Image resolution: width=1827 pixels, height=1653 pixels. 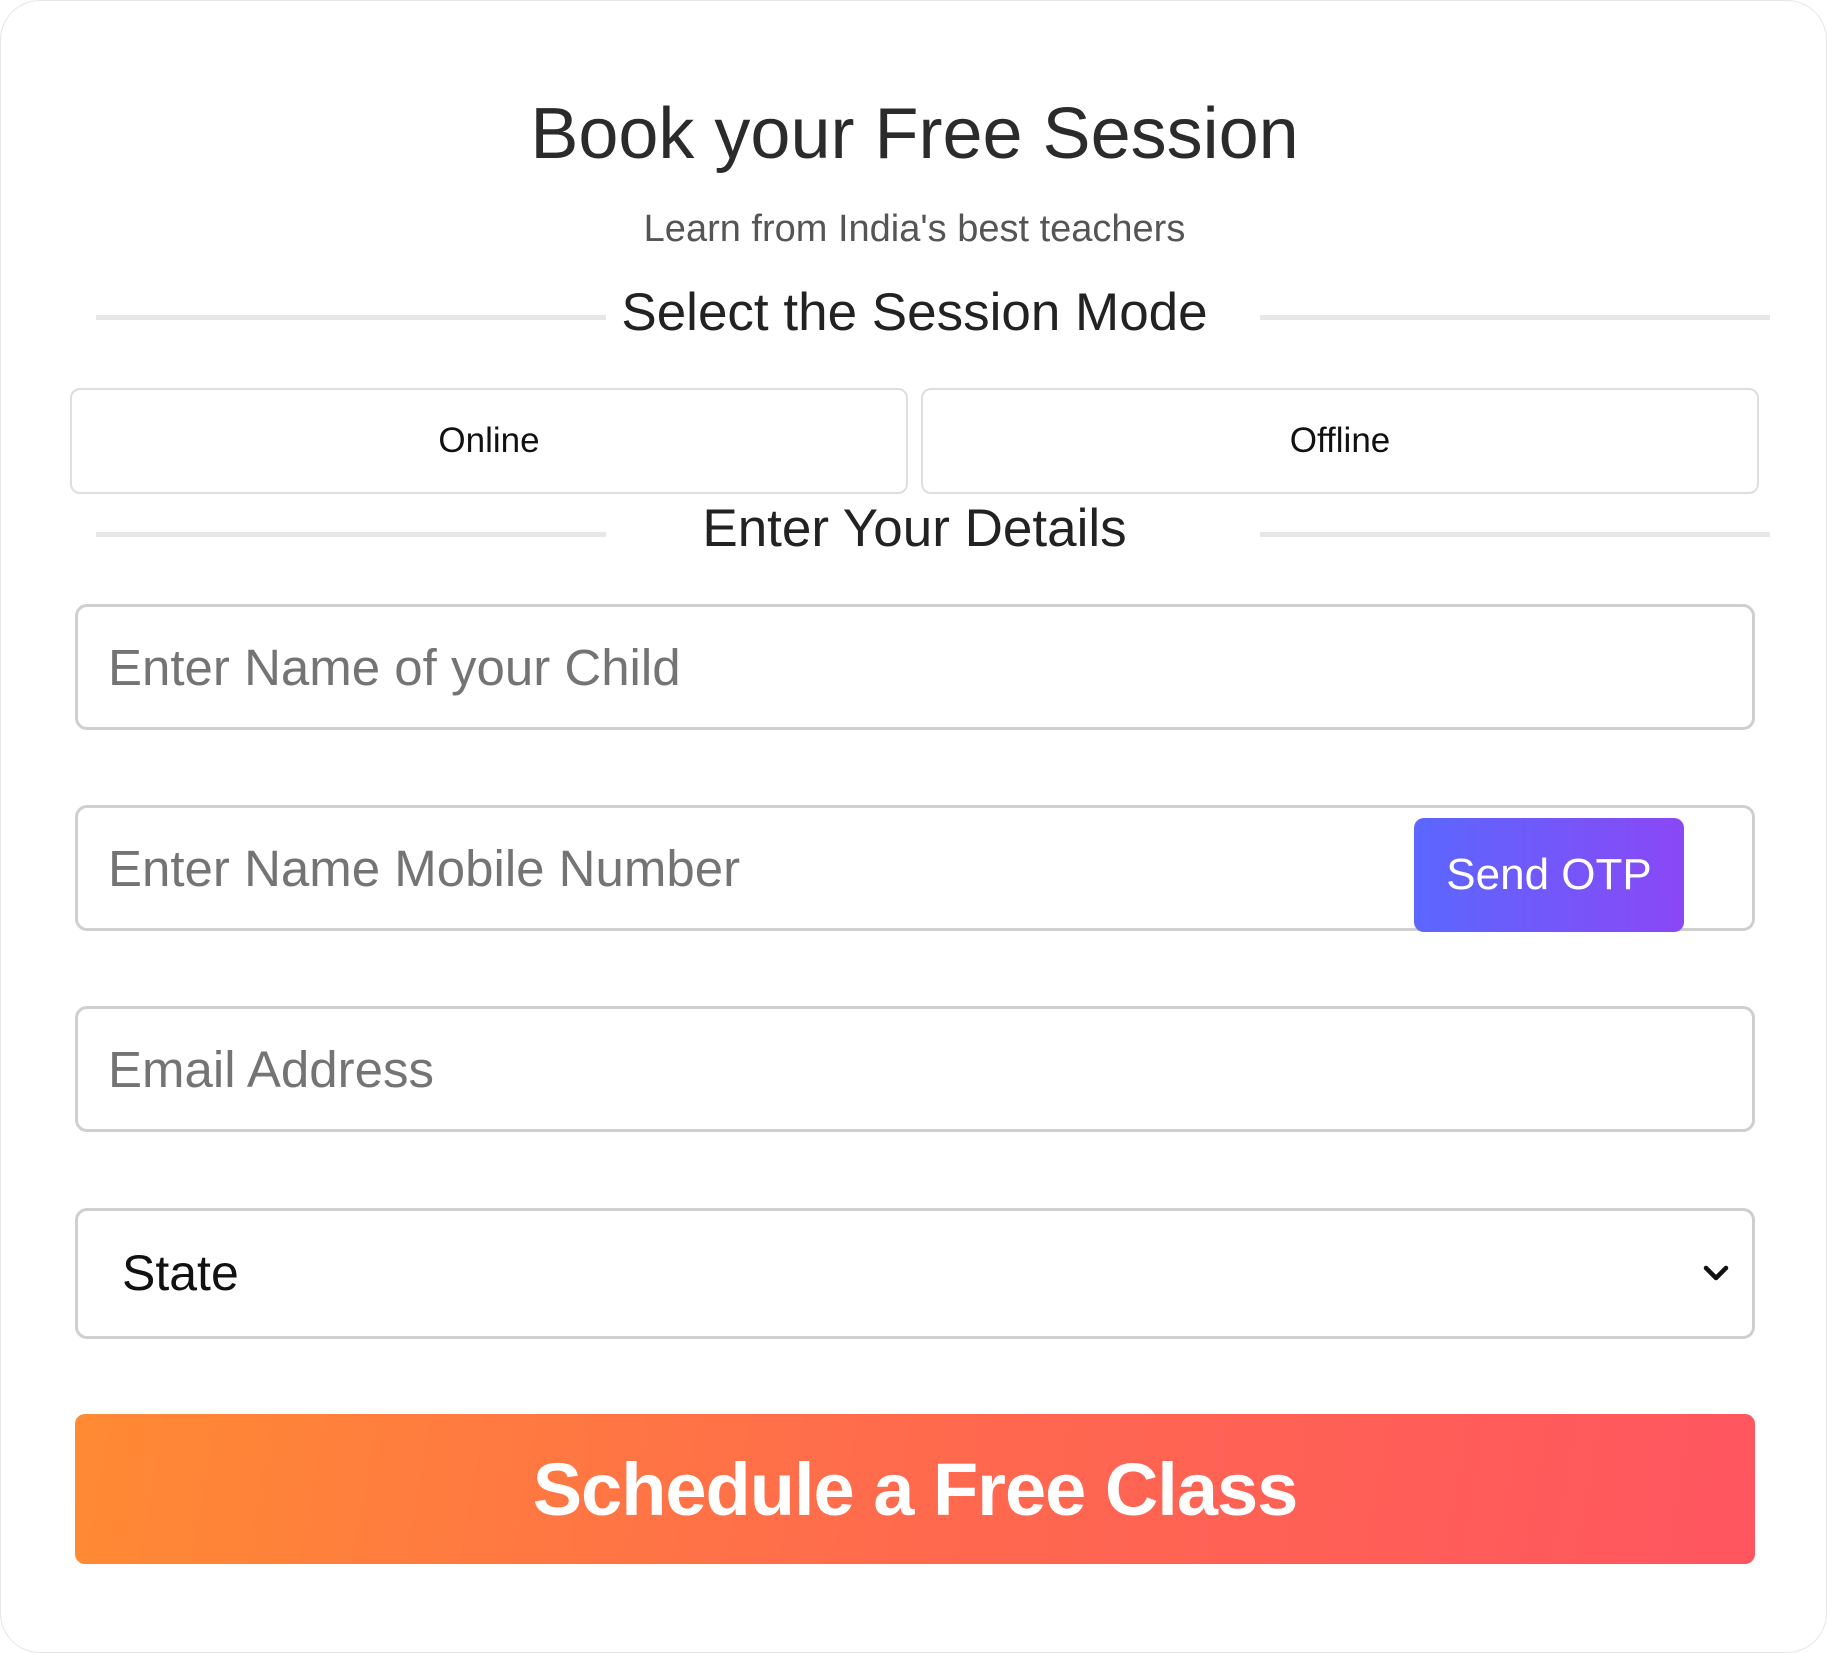 I want to click on page-subtitle: Learn from India's best teachers, so click(x=914, y=229).